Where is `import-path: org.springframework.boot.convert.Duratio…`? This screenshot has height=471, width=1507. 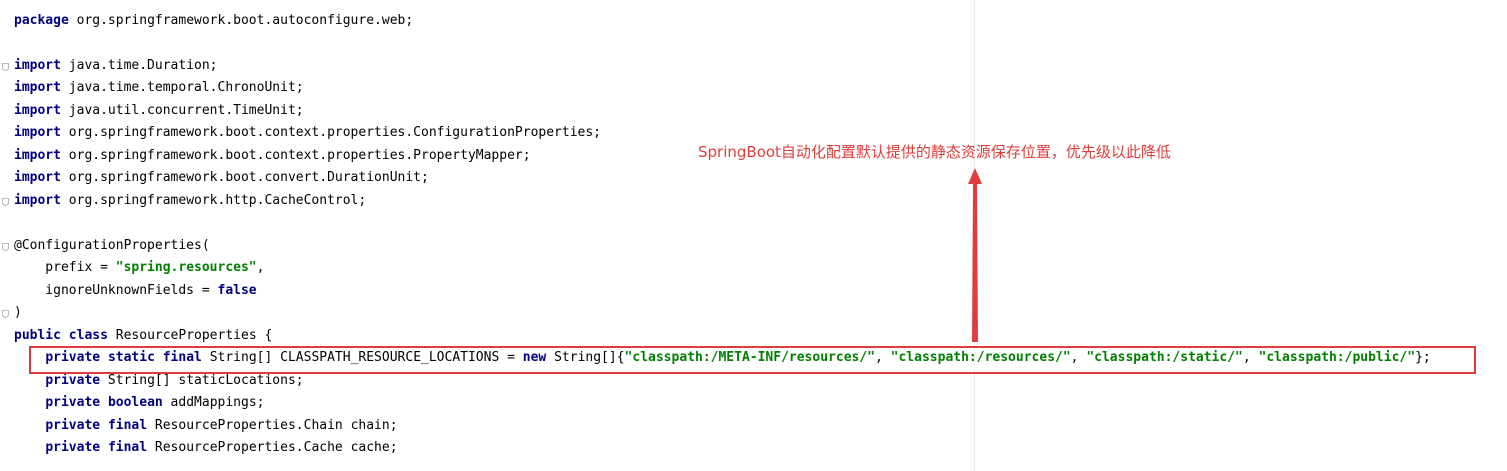
import-path: org.springframework.boot.convert.Duratio… is located at coordinates (244, 177).